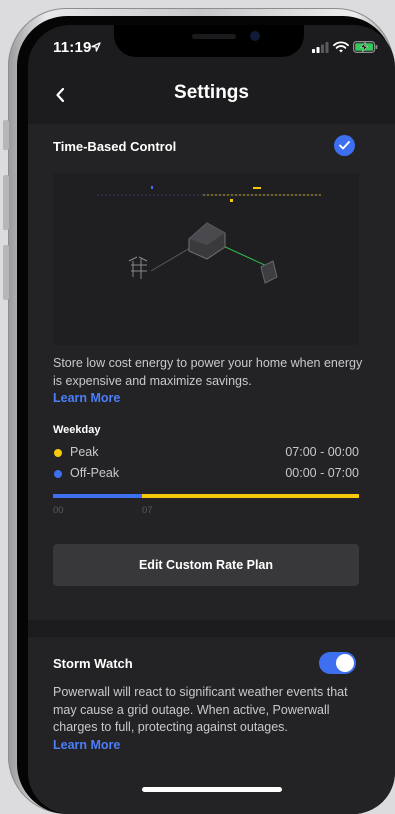 This screenshot has height=814, width=395. Describe the element at coordinates (96, 47) in the screenshot. I see `location-arrow-icon` at that location.